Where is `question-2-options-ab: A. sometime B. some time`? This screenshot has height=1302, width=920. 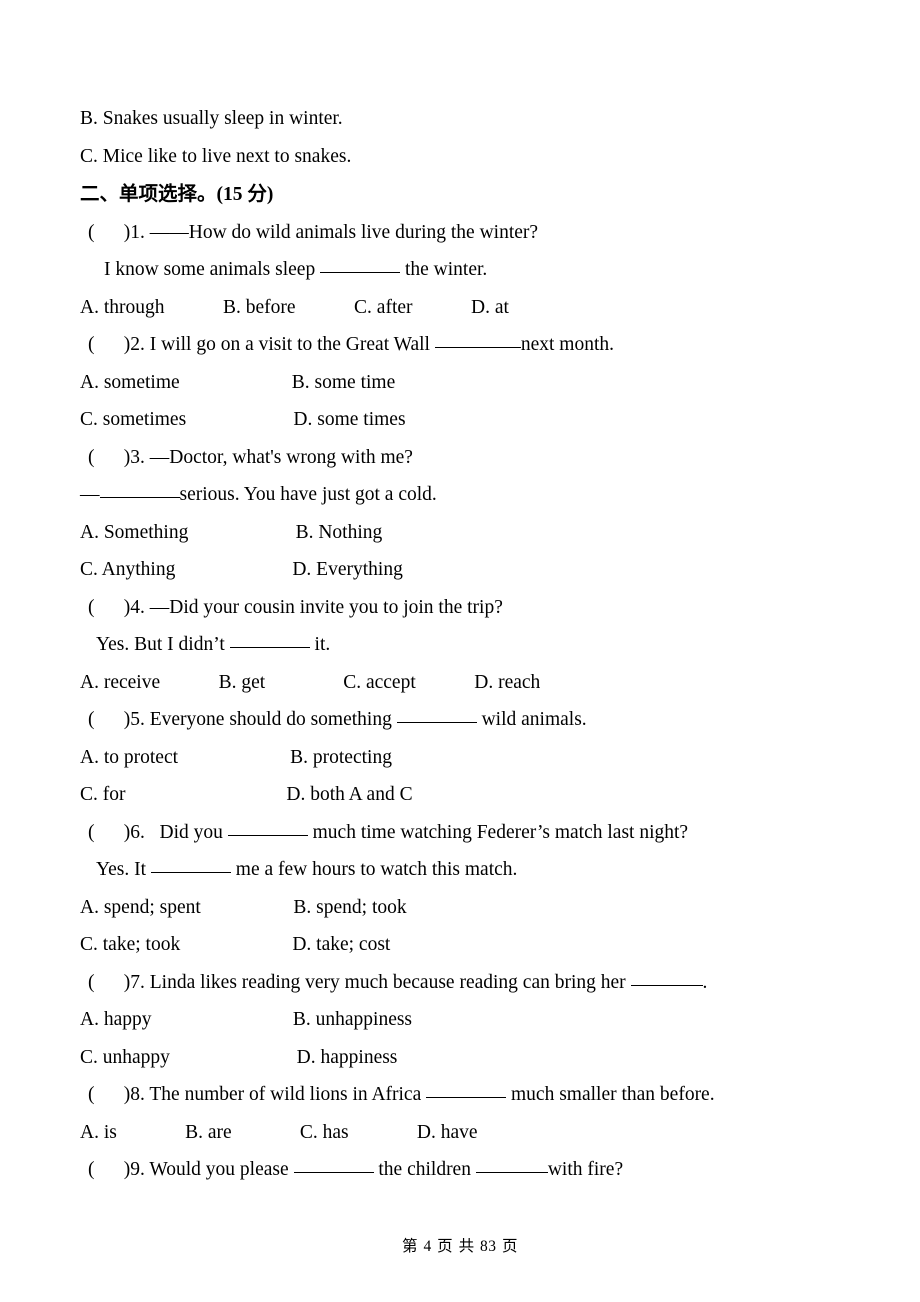
question-2-options-ab: A. sometime B. some time is located at coordinates (238, 382).